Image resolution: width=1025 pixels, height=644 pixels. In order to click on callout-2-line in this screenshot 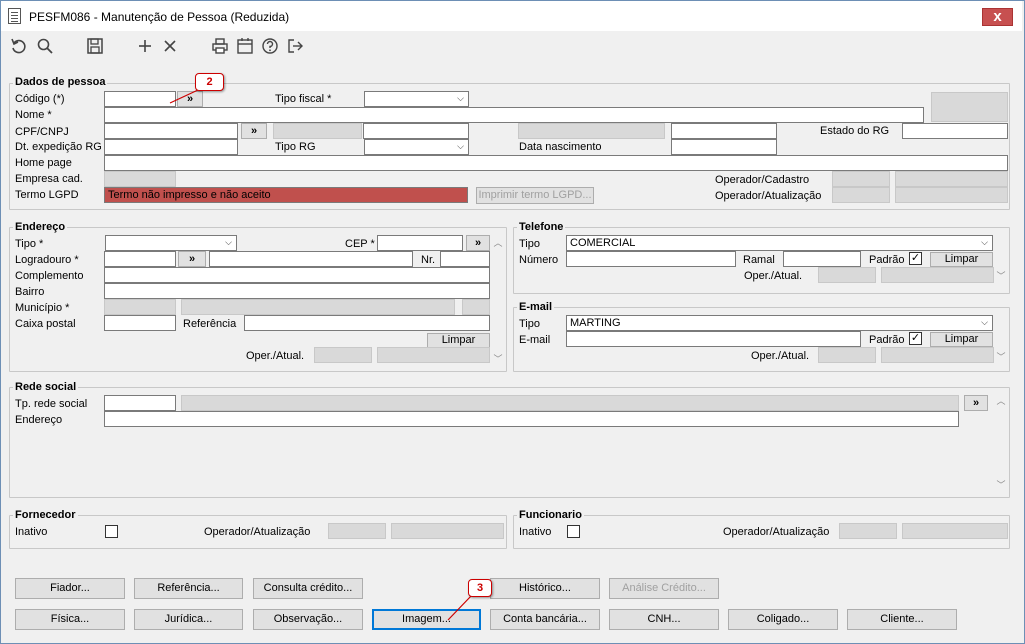, I will do `click(184, 96)`.